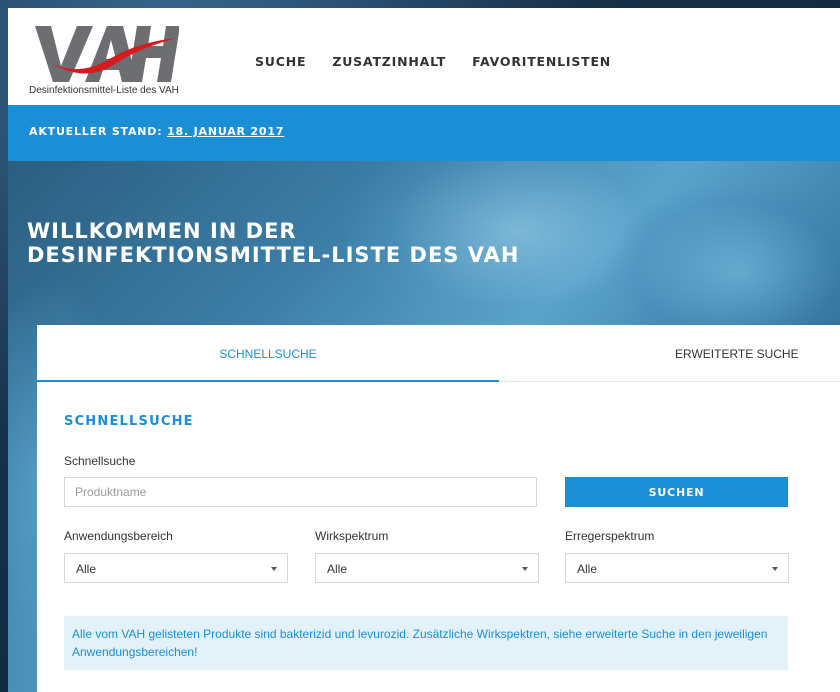 The height and width of the screenshot is (692, 840). I want to click on section-title: SCHNELLSUCHE, so click(129, 421).